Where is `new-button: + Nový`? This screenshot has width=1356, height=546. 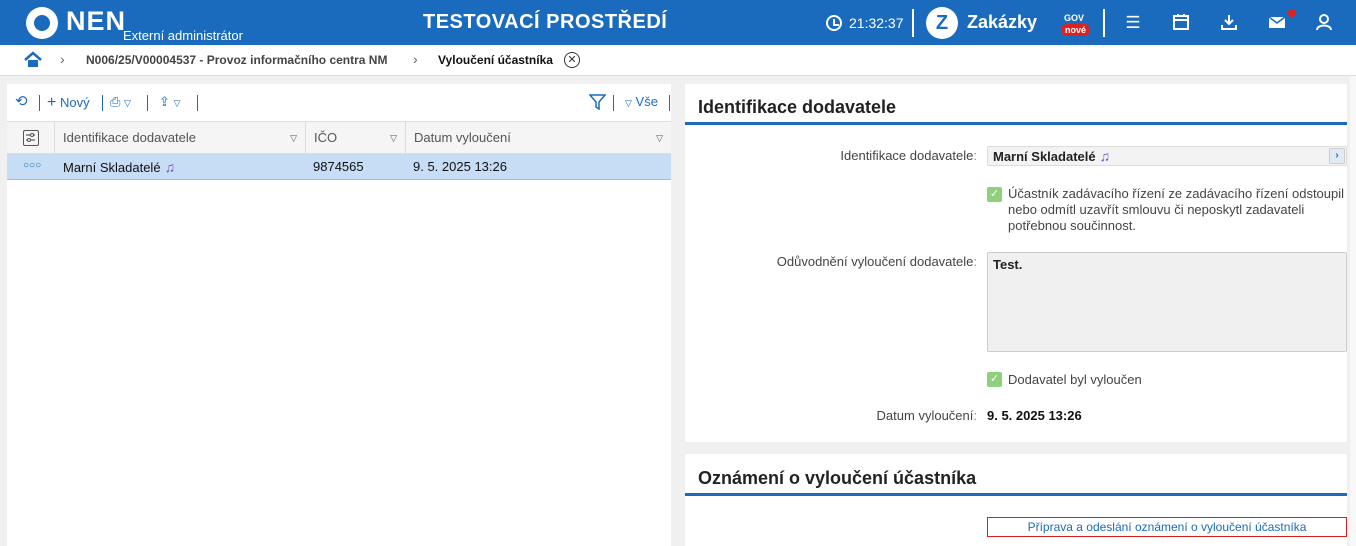 new-button: + Nový is located at coordinates (68, 103).